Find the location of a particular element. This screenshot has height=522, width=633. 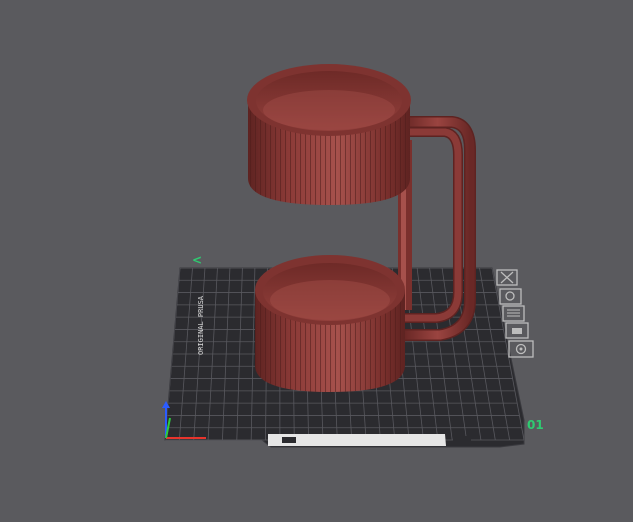

bed-logo-text: ORIGINAL PRUSA is located at coordinates (201, 325).